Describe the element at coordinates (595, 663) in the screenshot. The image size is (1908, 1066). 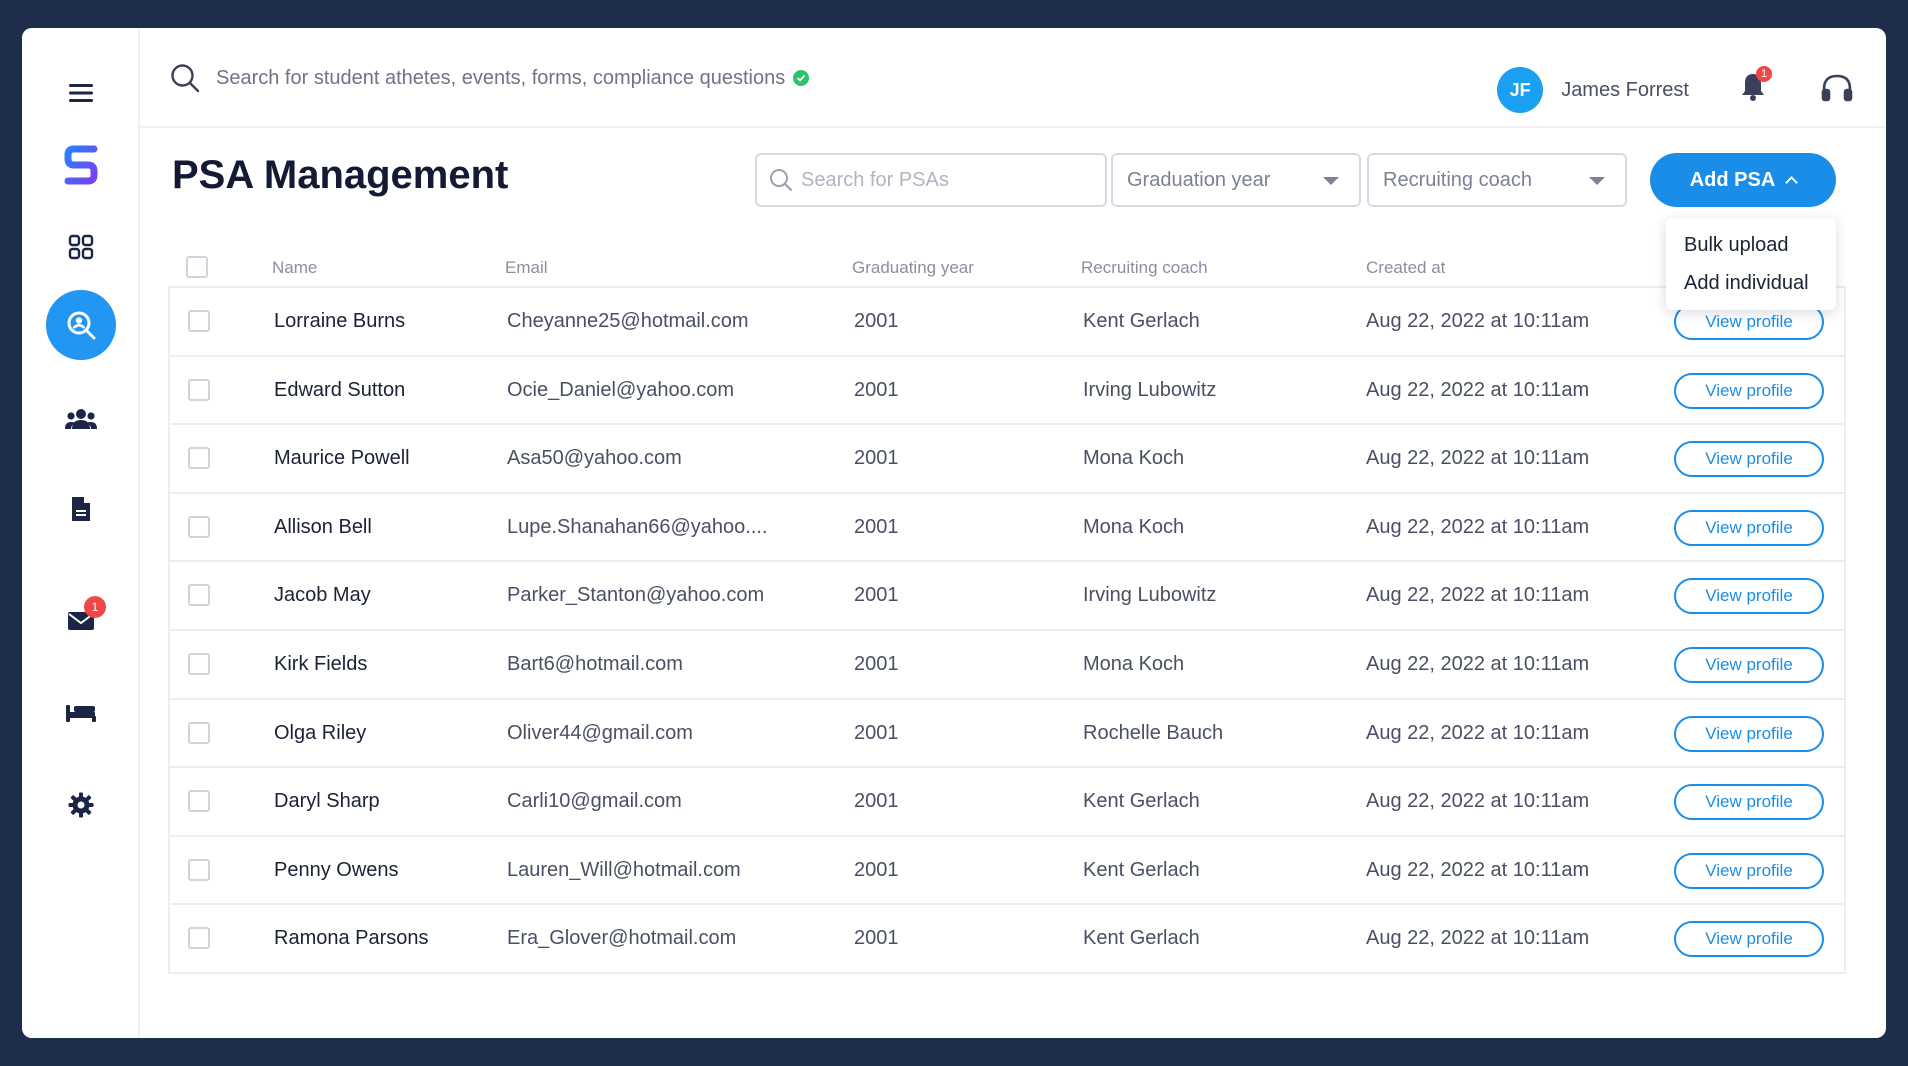
I see `psa-email: Bart6@hotmail.com` at that location.